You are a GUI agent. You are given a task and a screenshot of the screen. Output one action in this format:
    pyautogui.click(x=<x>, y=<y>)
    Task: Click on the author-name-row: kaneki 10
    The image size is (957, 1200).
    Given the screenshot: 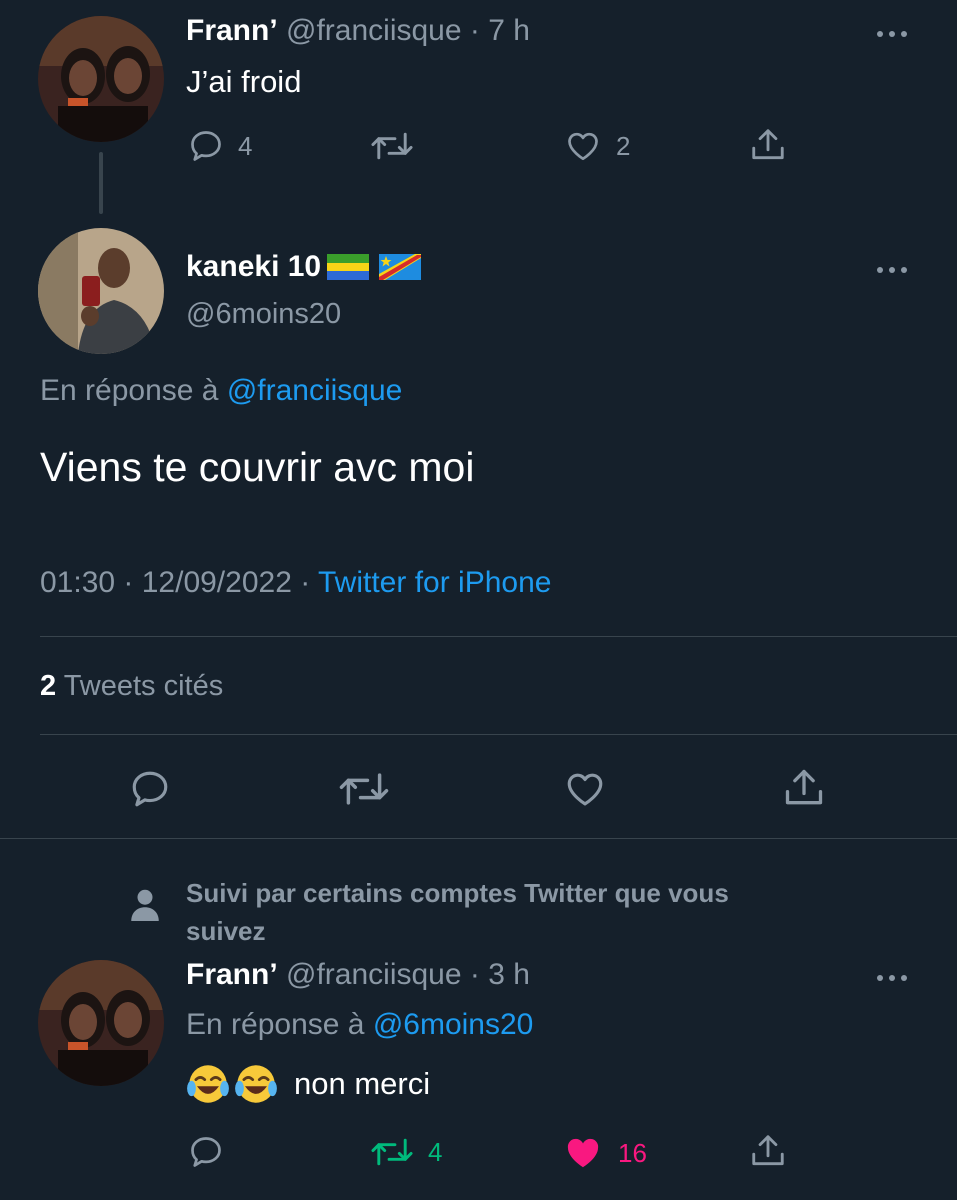 What is the action you would take?
    pyautogui.click(x=304, y=267)
    